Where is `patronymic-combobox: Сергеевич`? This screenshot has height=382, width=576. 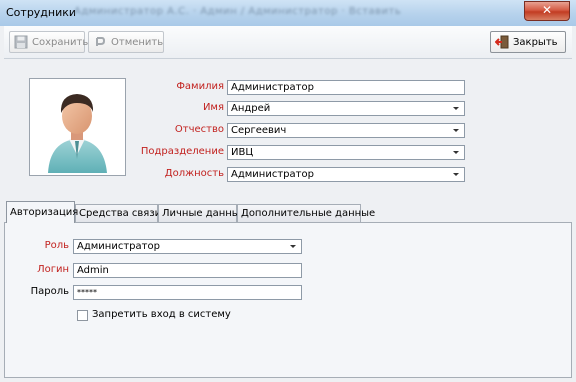
patronymic-combobox: Сергеевич is located at coordinates (346, 130).